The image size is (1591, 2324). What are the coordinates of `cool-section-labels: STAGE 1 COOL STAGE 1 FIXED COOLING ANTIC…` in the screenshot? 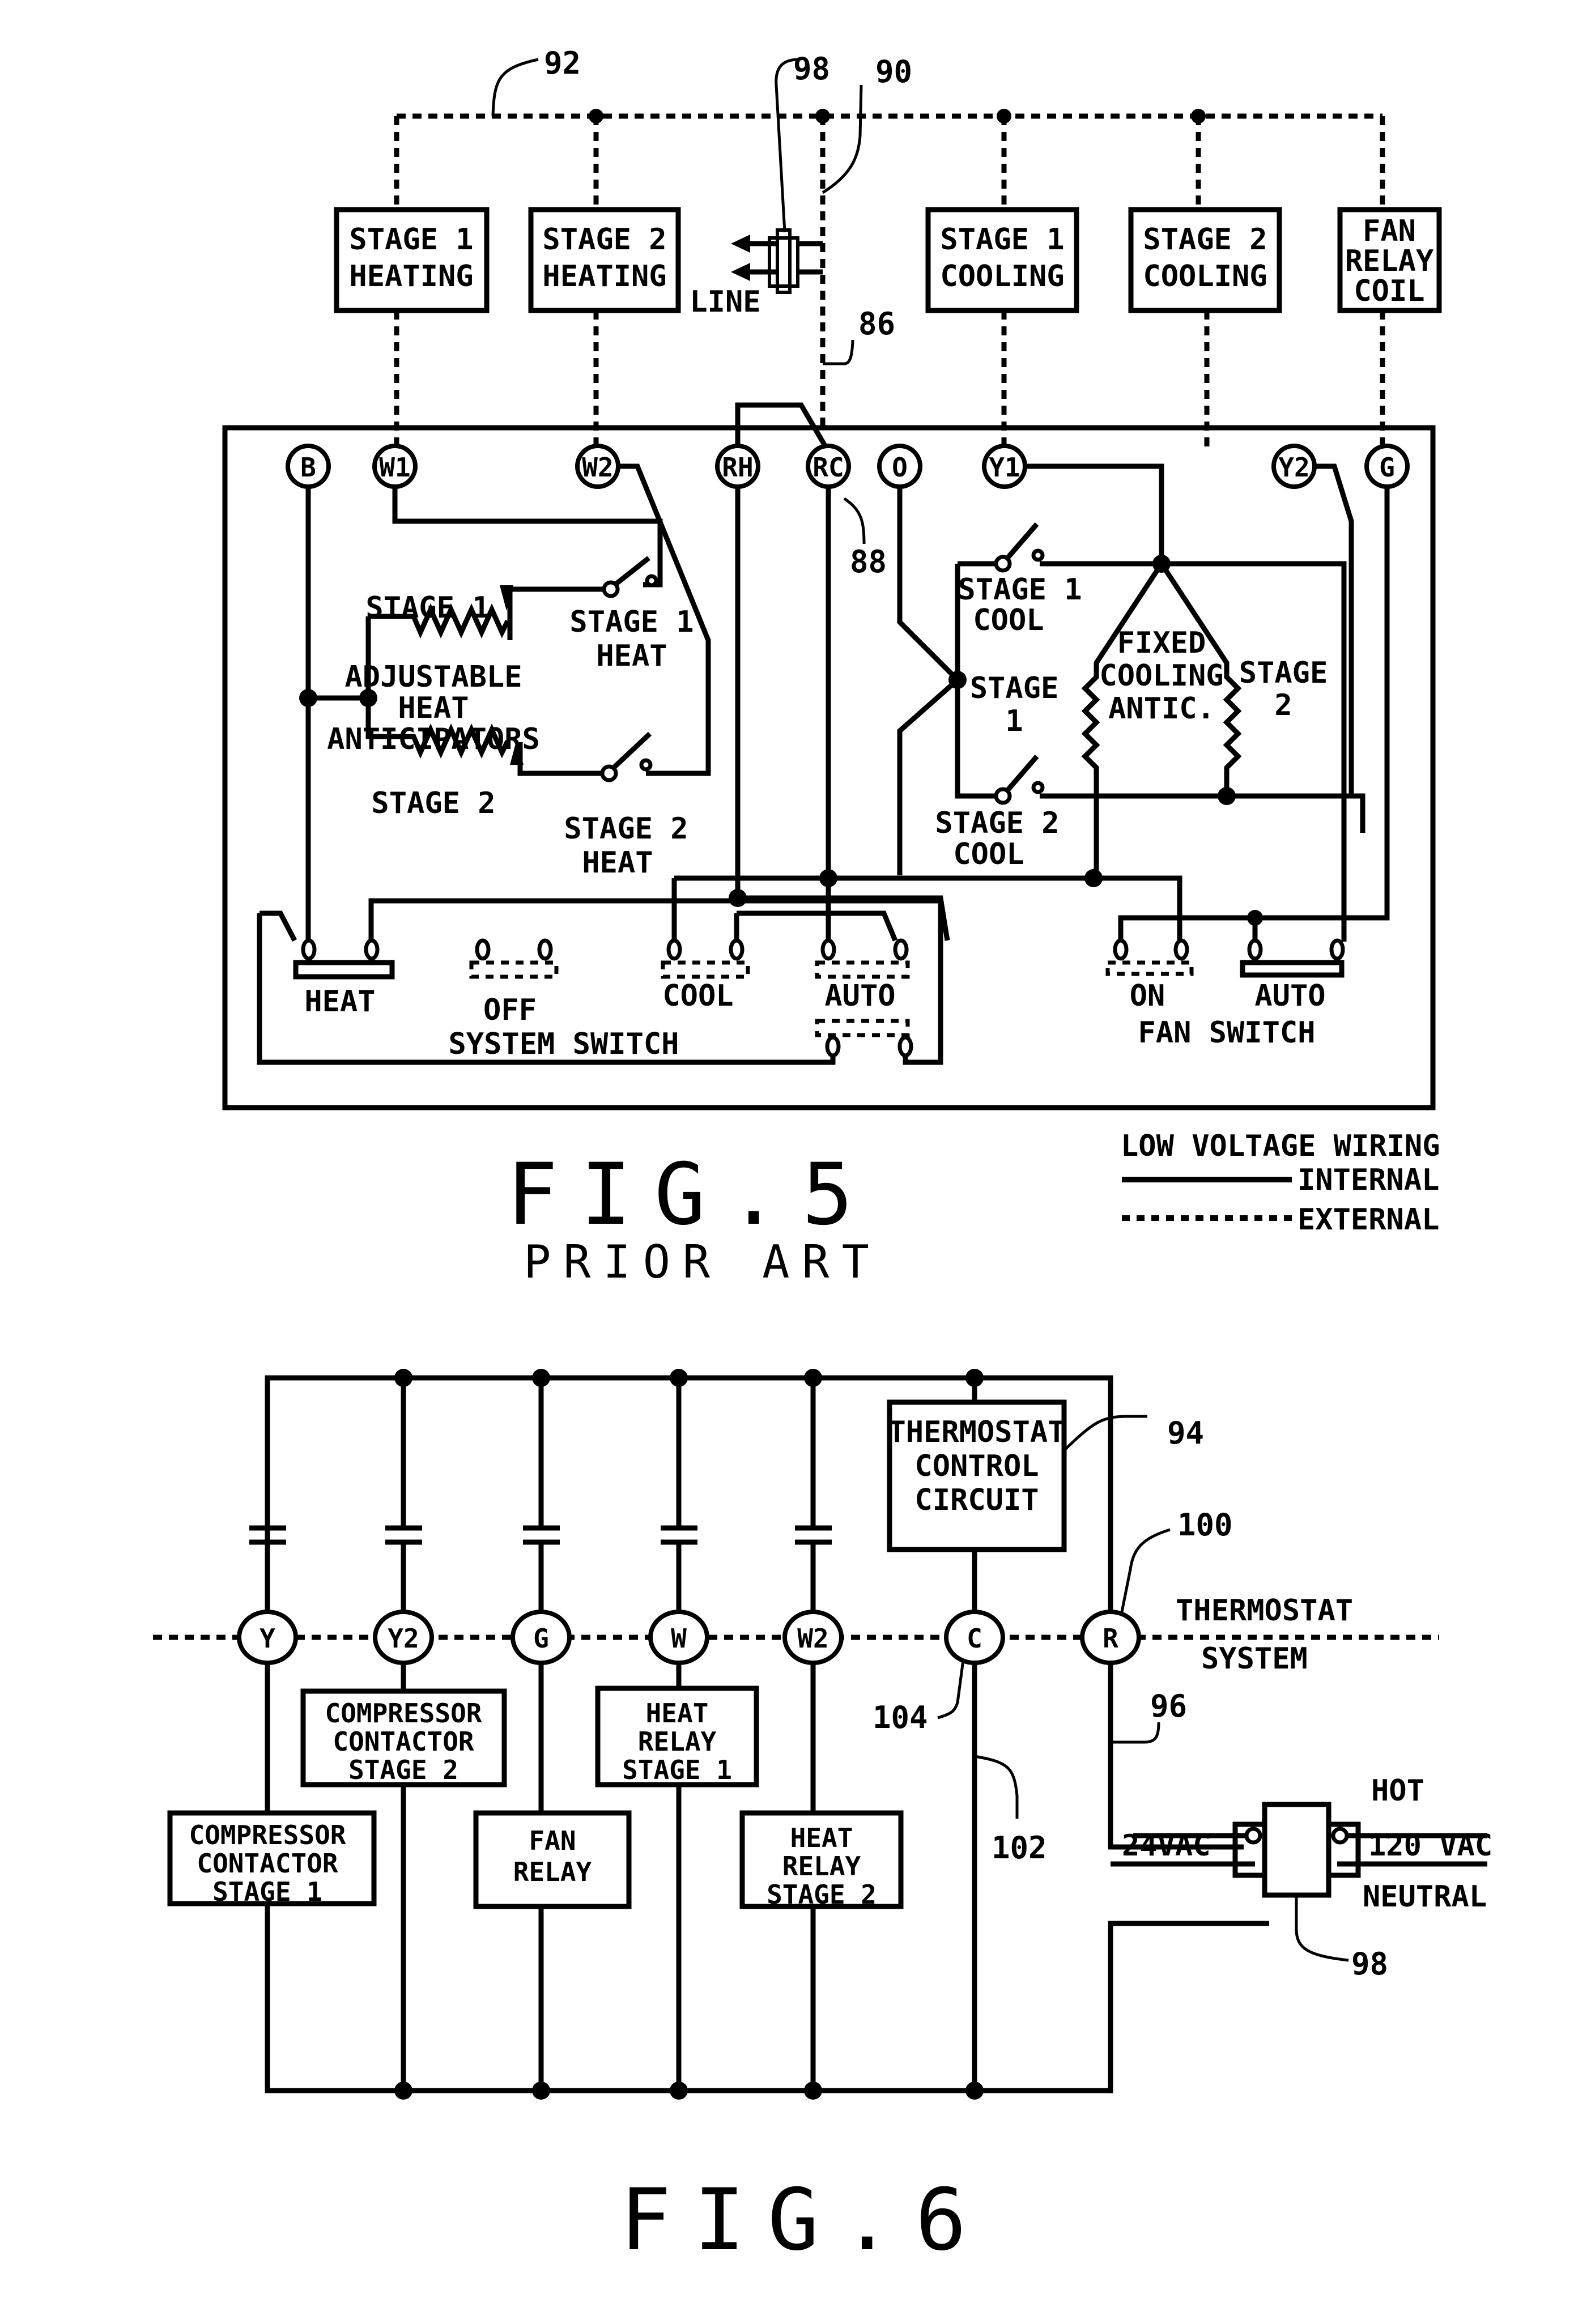 It's located at (1131, 722).